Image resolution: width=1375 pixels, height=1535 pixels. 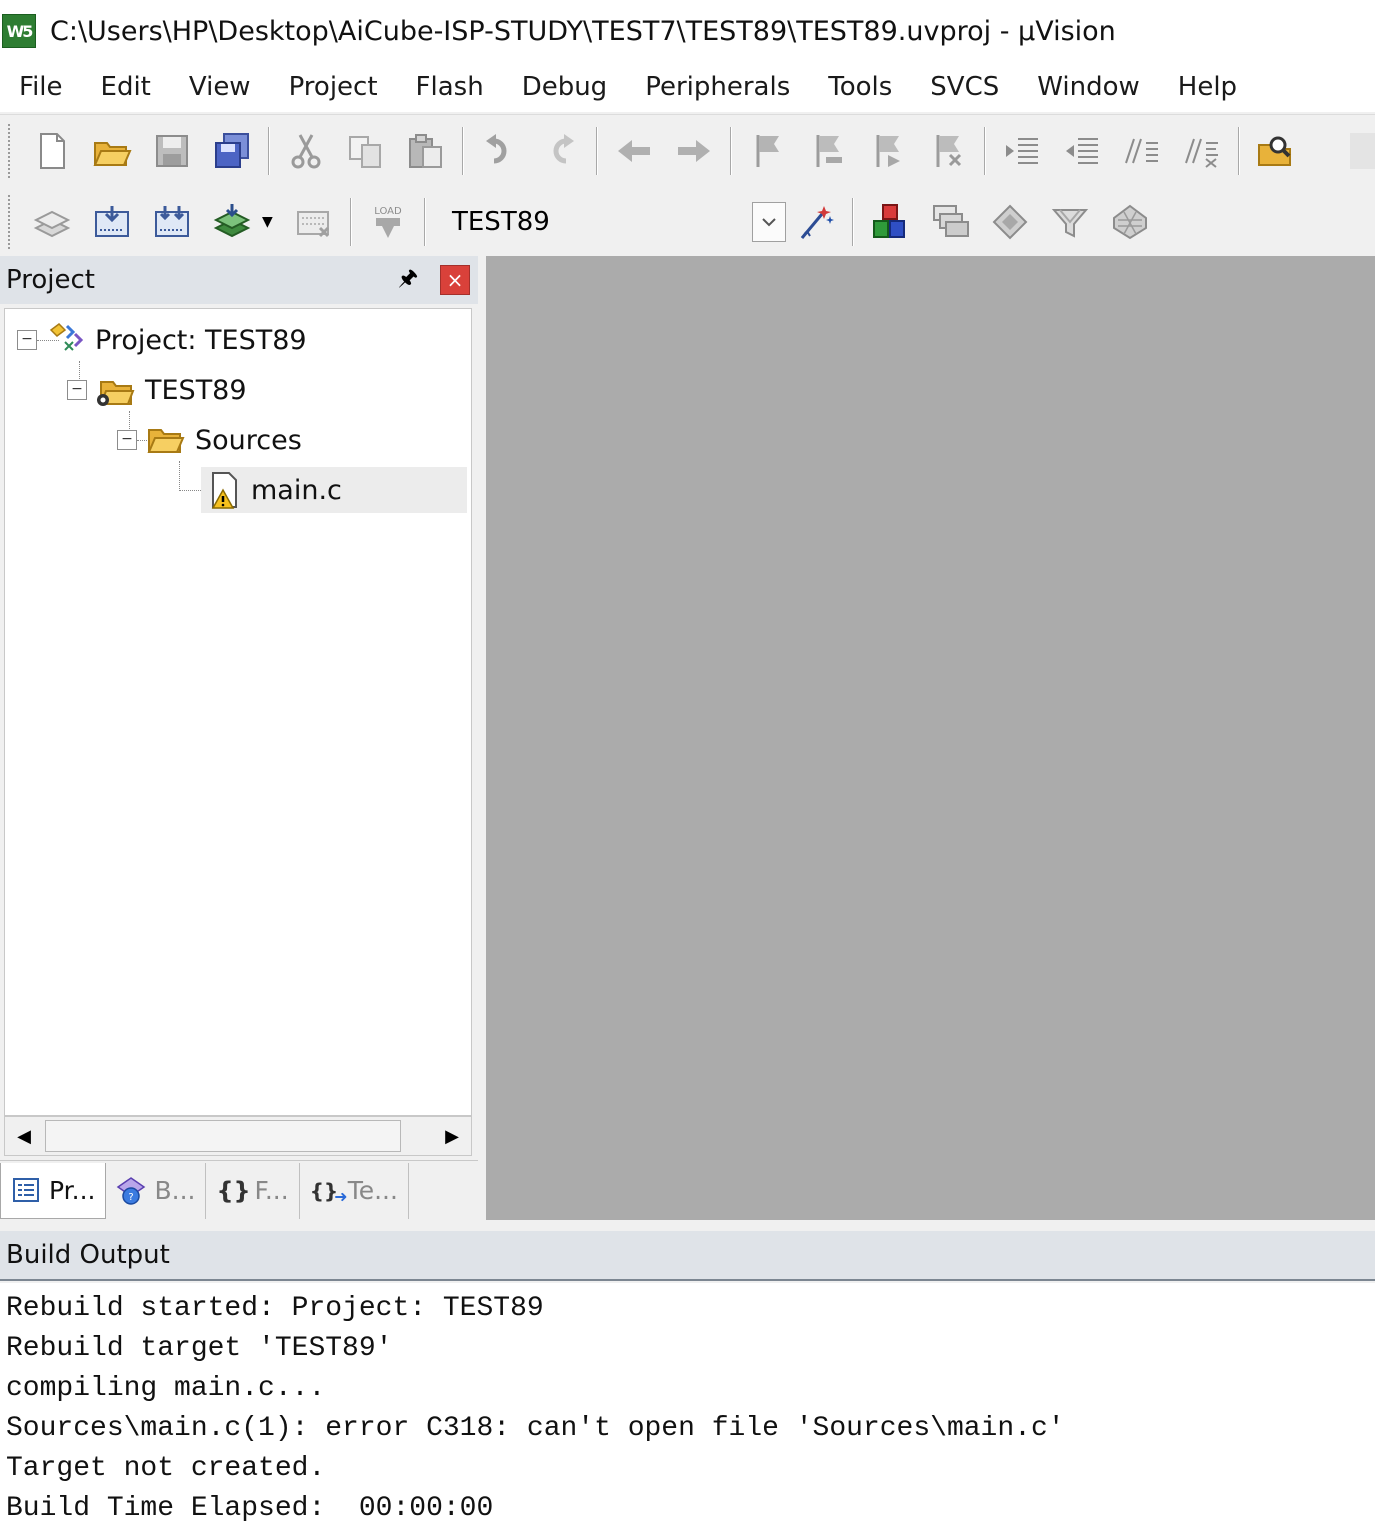 What do you see at coordinates (333, 87) in the screenshot?
I see `menu-project: Project` at bounding box center [333, 87].